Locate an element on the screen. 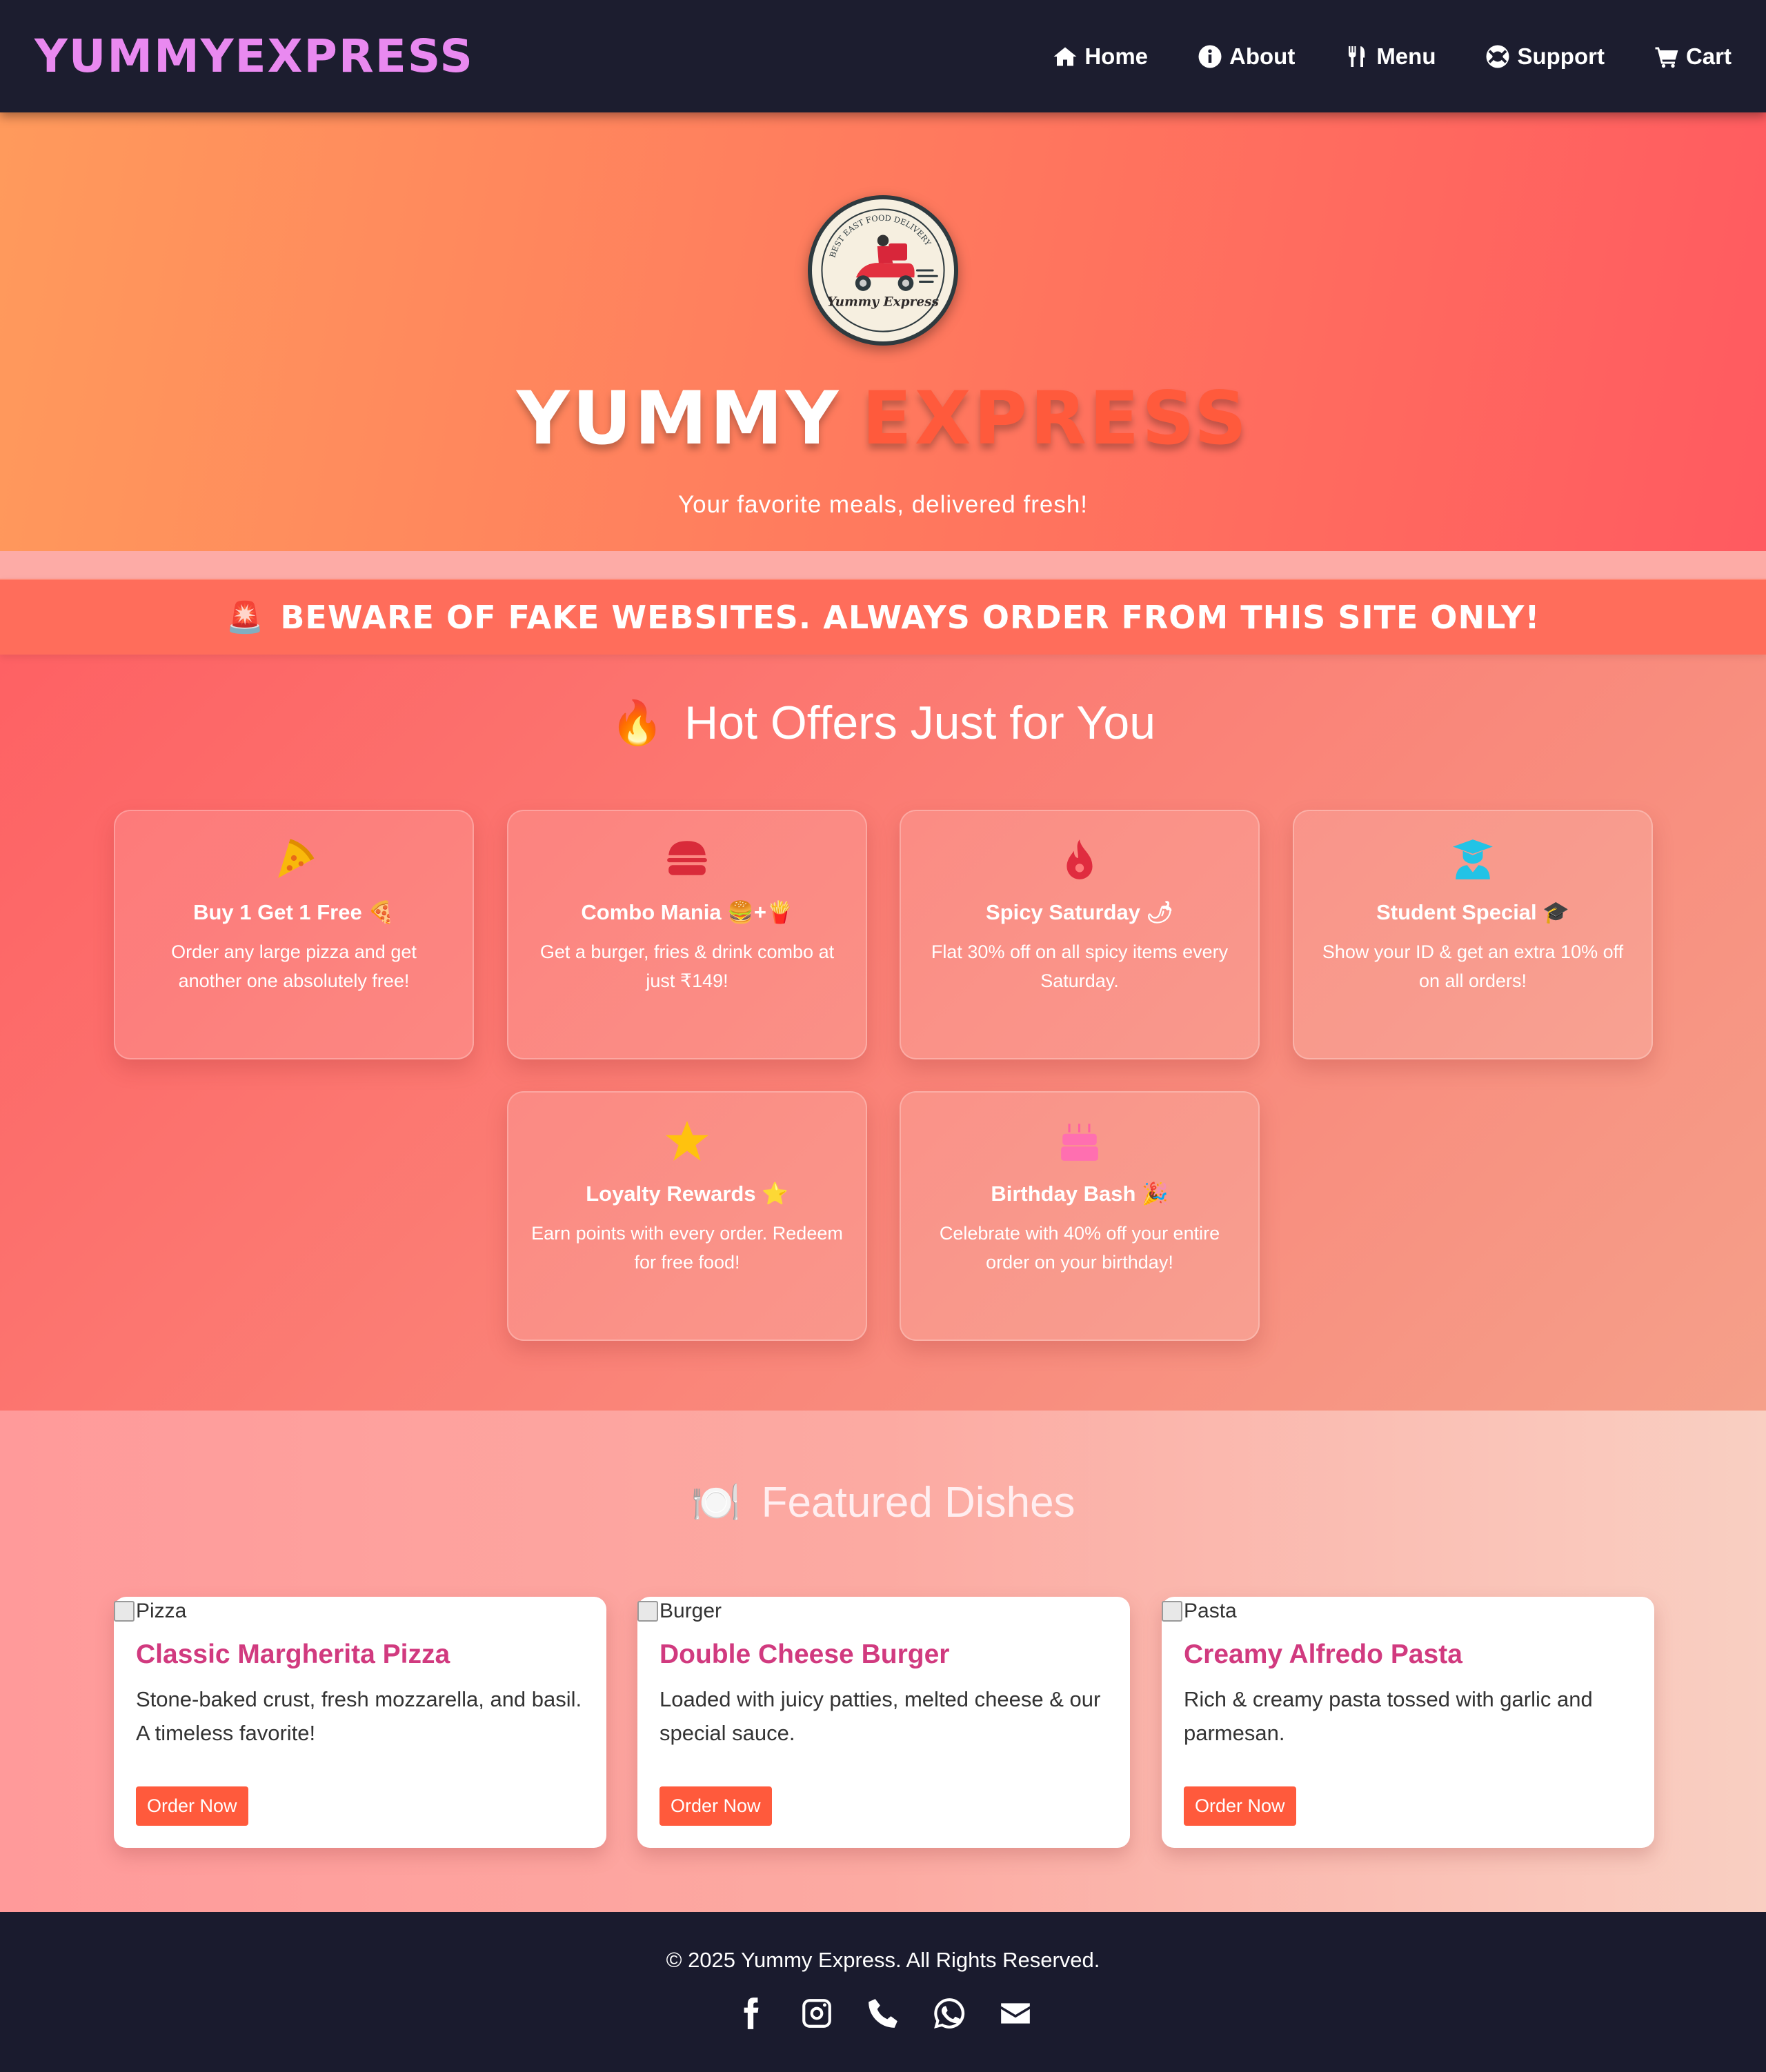  delivery-scooter-logo-icon: BEST EAST FOOD DELIVERY Yummy Express is located at coordinates (883, 270).